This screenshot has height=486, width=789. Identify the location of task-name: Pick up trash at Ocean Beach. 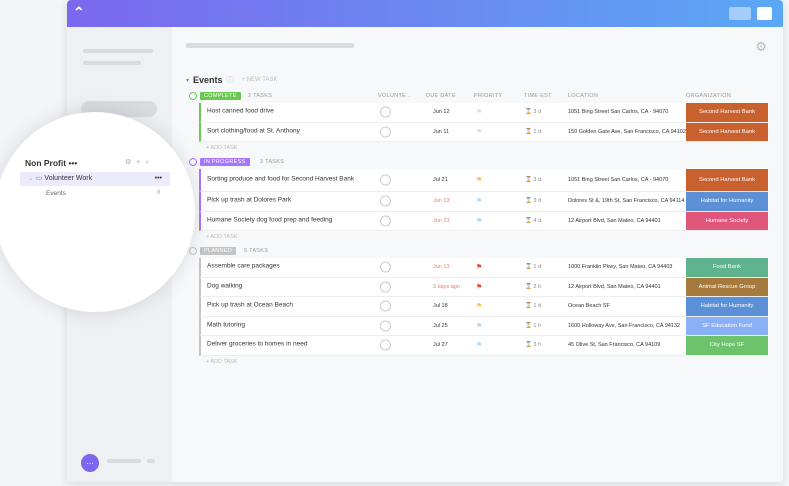
(287, 306).